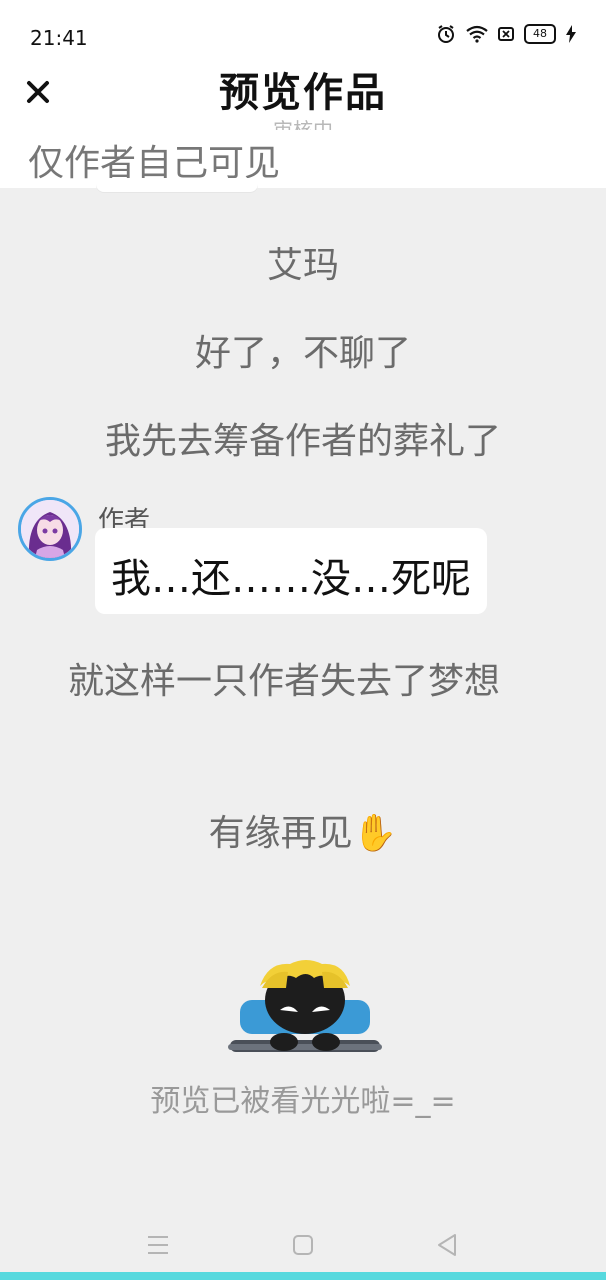 The width and height of the screenshot is (606, 1280). I want to click on avatar, so click(50, 529).